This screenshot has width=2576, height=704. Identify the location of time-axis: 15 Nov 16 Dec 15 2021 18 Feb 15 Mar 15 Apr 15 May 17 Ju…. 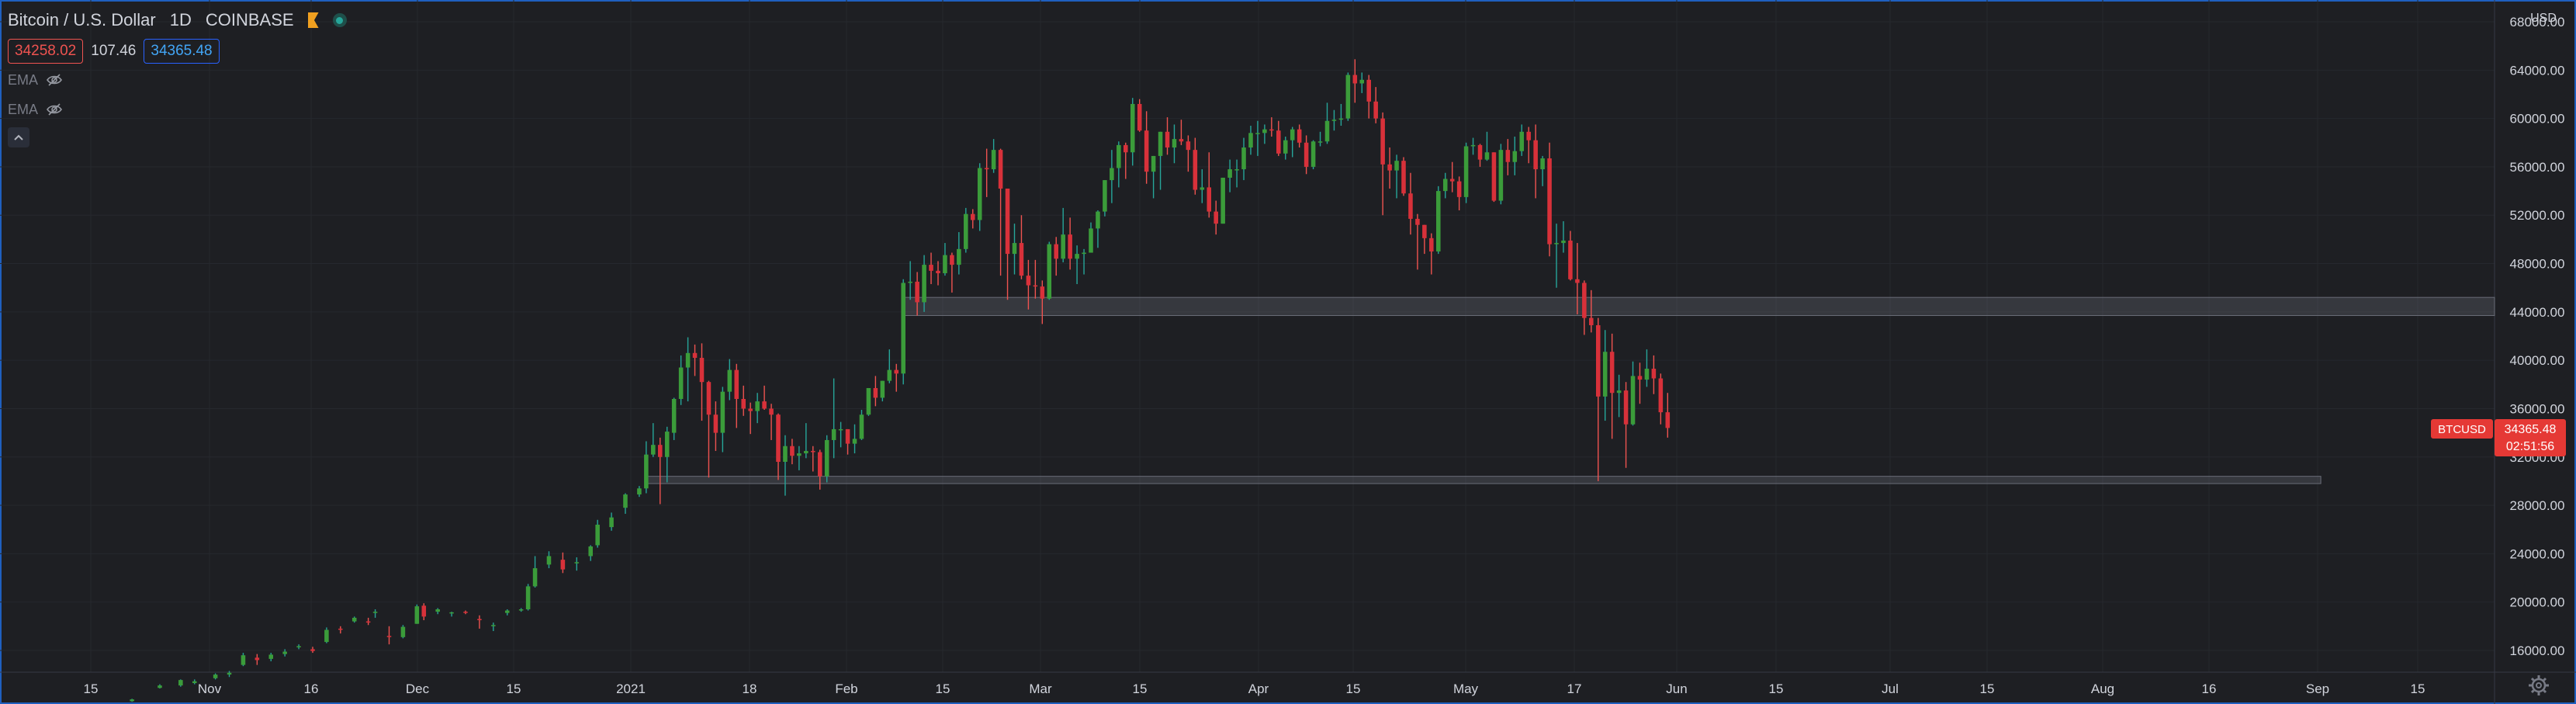
(1254, 688).